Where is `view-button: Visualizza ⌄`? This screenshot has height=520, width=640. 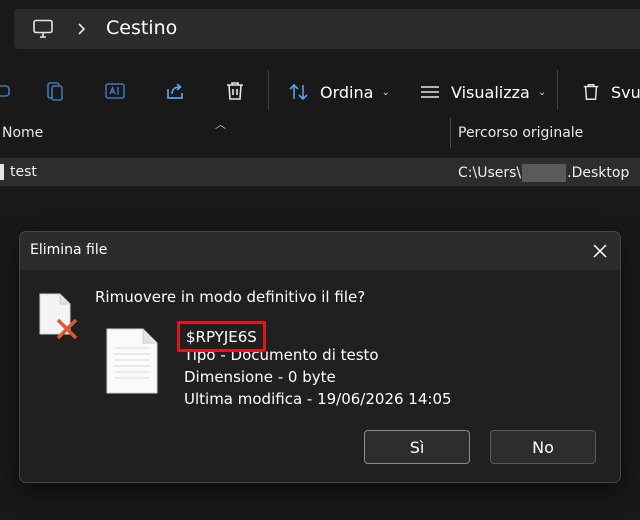
view-button: Visualizza ⌄ is located at coordinates (482, 92).